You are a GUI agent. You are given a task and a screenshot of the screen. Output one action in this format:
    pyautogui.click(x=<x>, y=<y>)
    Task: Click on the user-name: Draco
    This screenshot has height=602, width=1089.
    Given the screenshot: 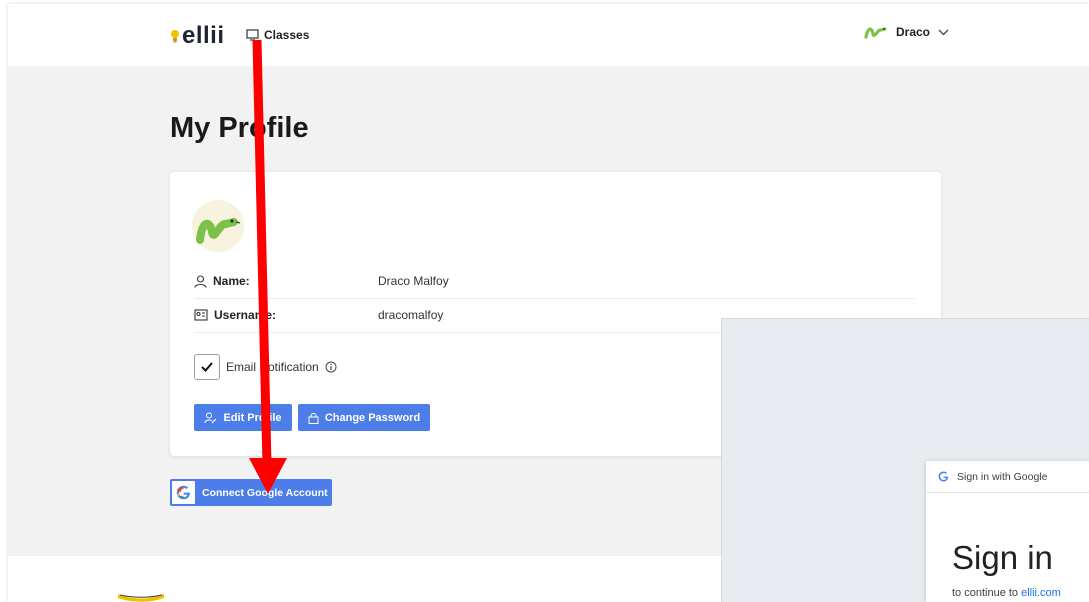 What is the action you would take?
    pyautogui.click(x=913, y=32)
    